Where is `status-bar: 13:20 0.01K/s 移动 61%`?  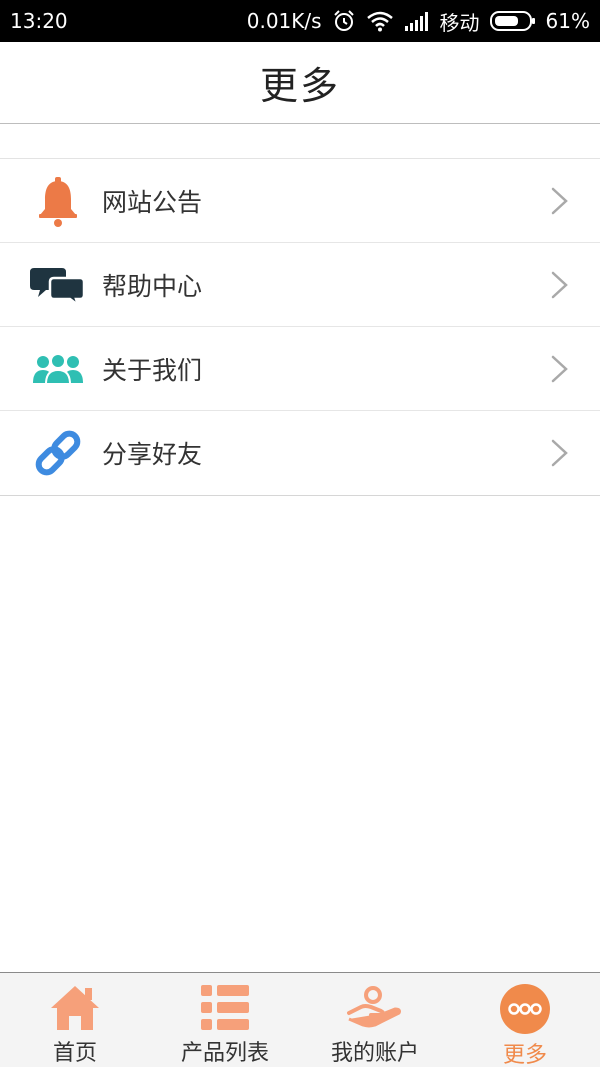 status-bar: 13:20 0.01K/s 移动 61% is located at coordinates (300, 21).